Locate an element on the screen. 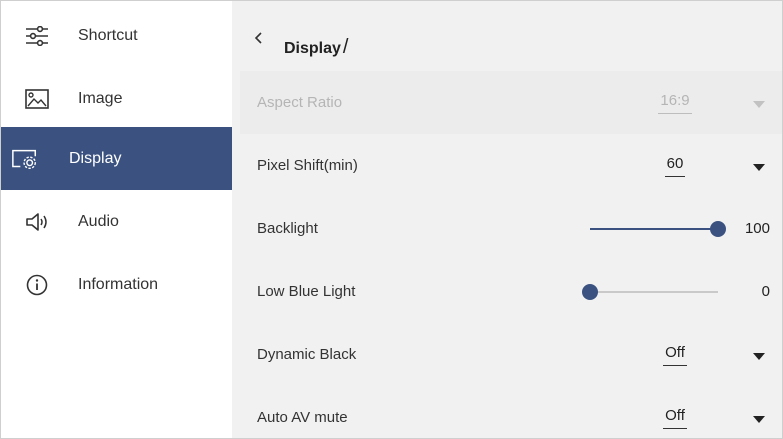 Image resolution: width=783 pixels, height=439 pixels. setting-label: Pixel Shift(min) is located at coordinates (307, 165).